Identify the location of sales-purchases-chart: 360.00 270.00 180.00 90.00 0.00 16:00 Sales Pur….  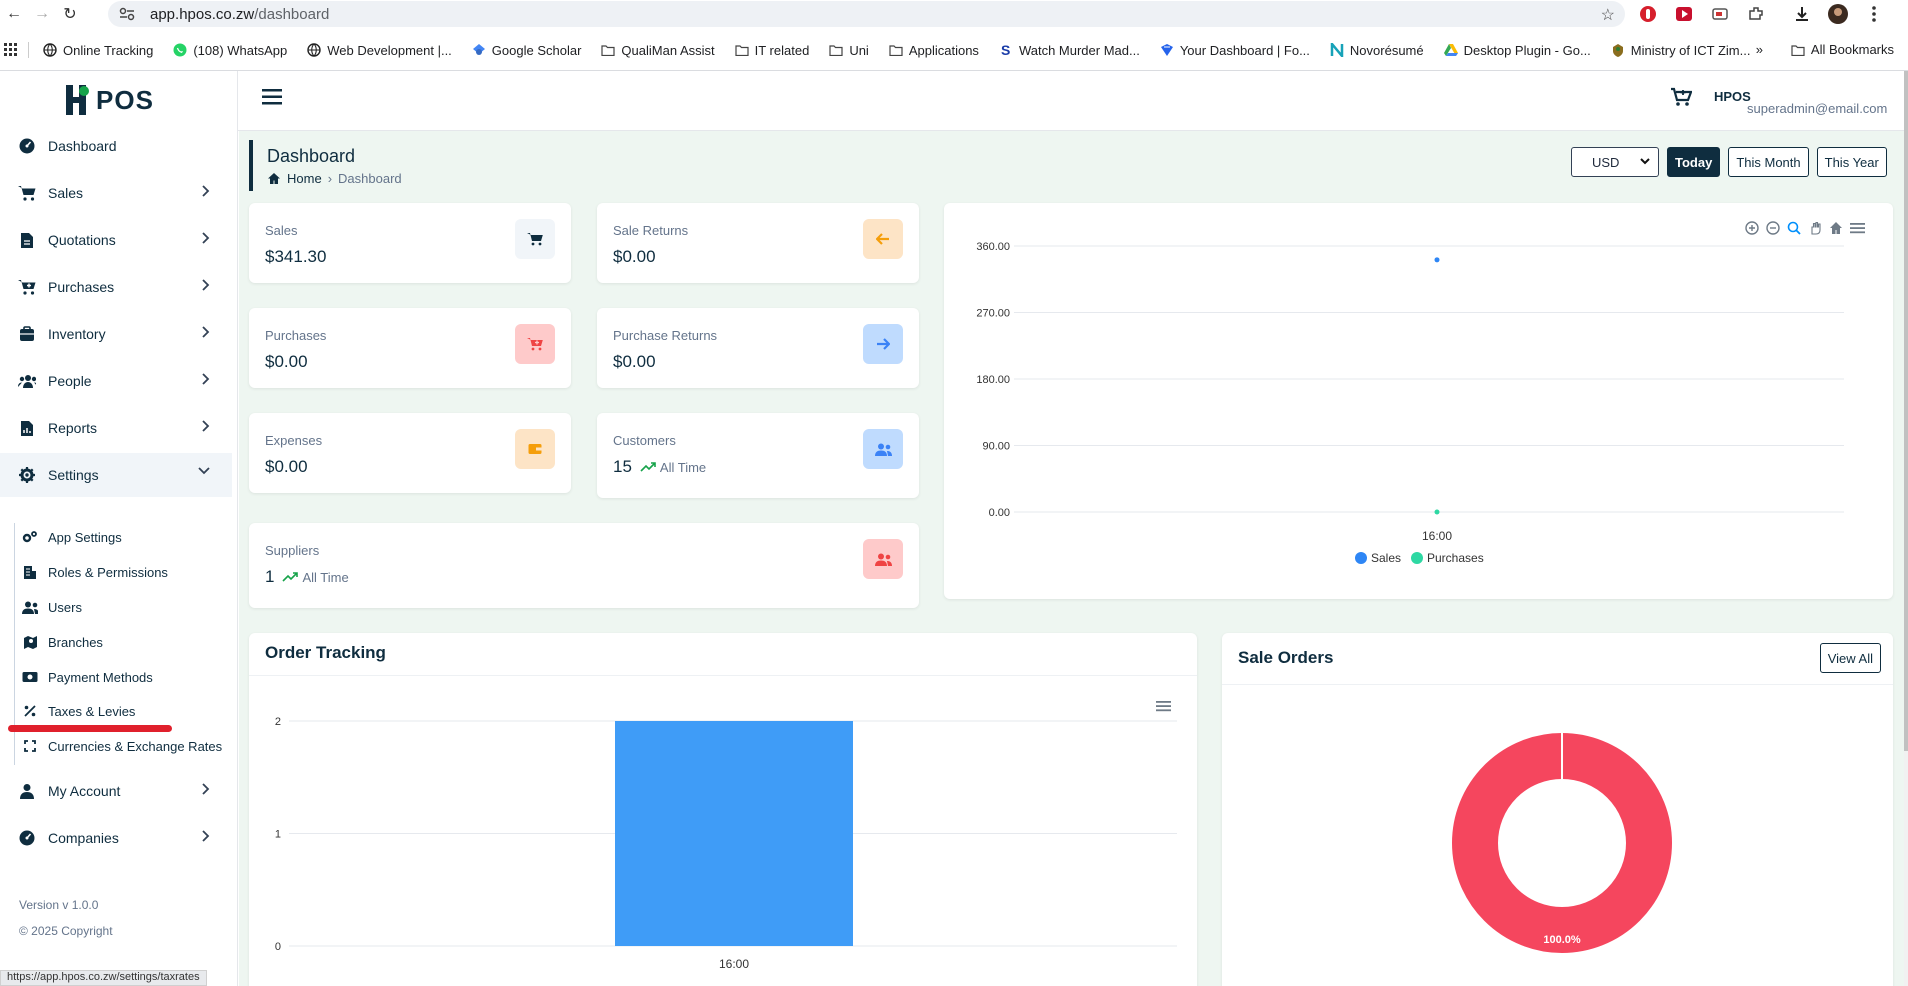
(1410, 403).